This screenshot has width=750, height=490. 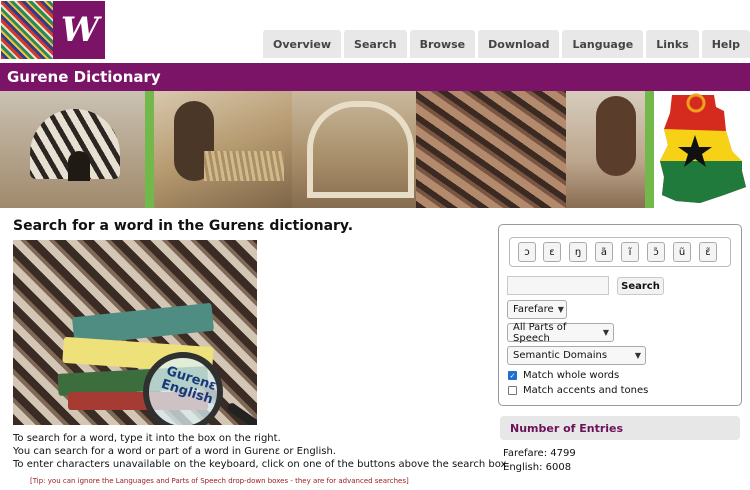 I want to click on parts-of-speech-value: All Parts of Speech, so click(x=540, y=332).